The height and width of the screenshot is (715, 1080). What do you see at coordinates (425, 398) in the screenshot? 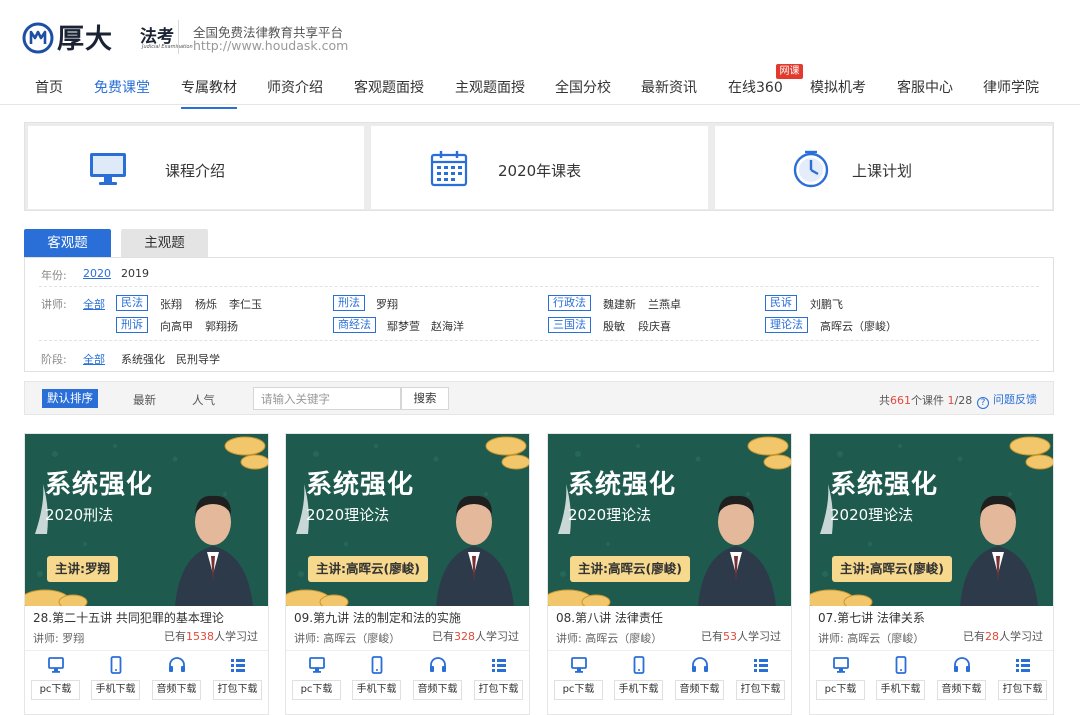
I see `search-button: 搜索` at bounding box center [425, 398].